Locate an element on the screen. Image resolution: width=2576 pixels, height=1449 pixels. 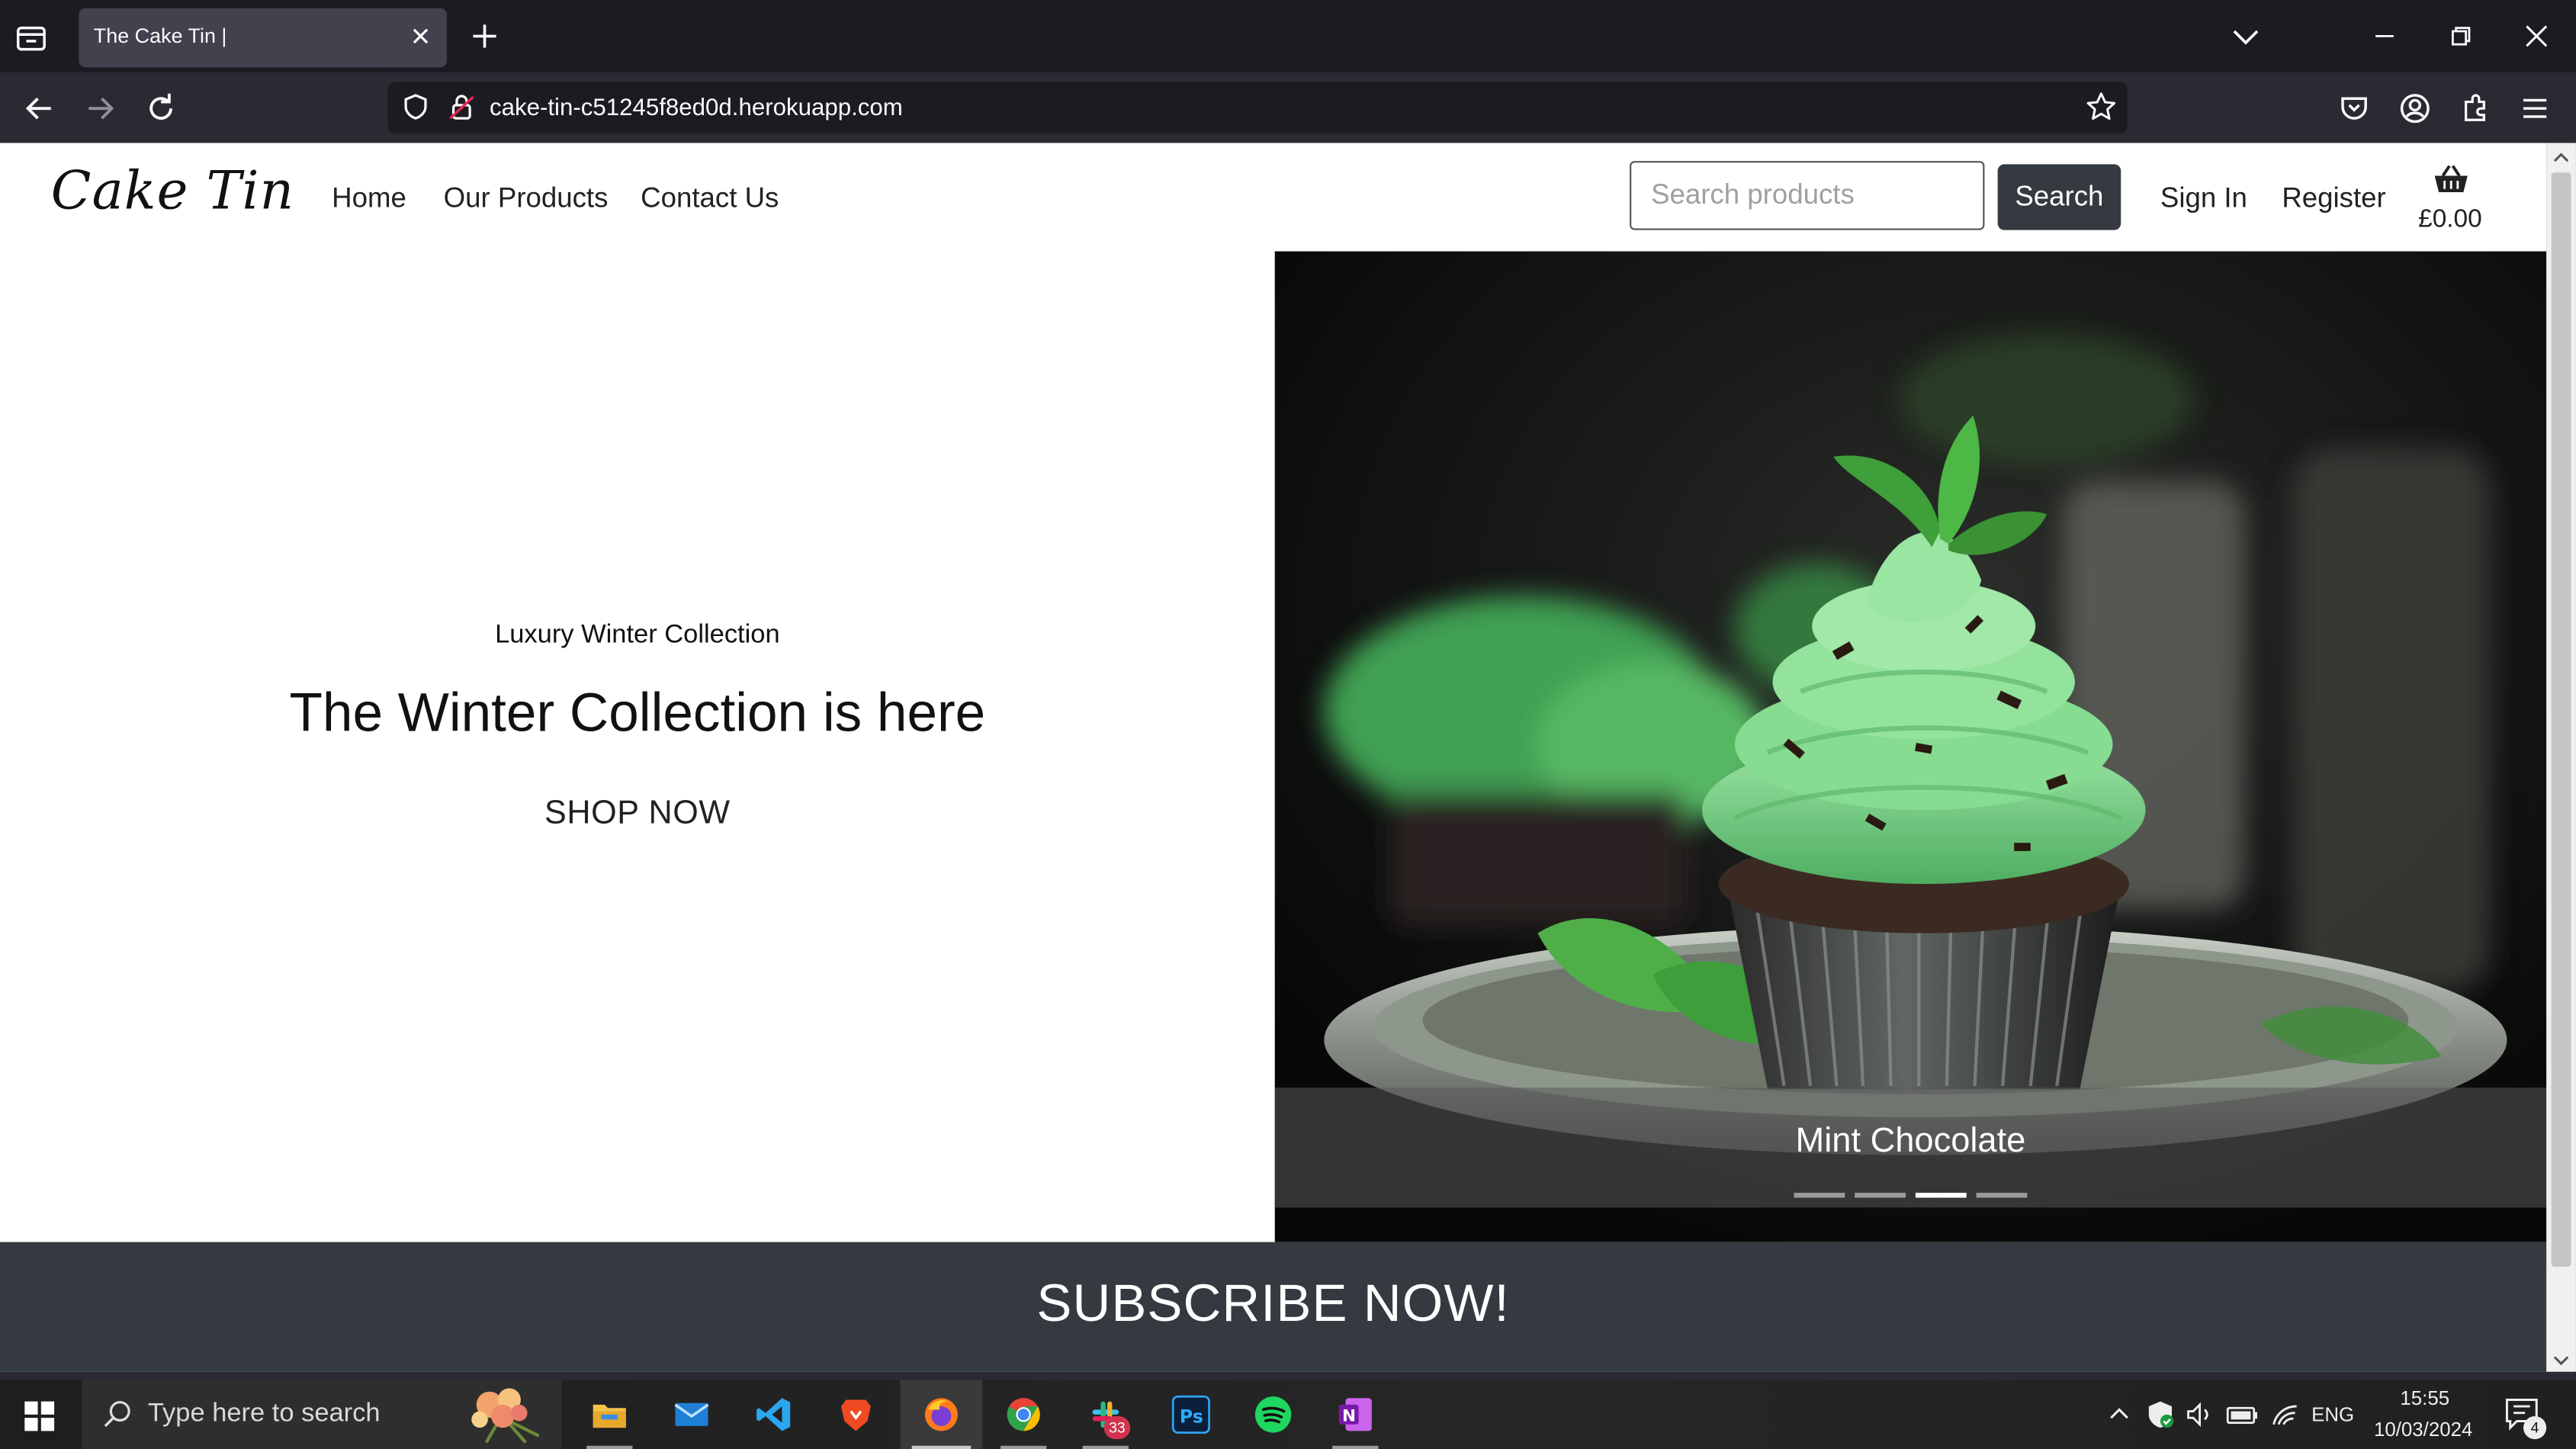
taskbar-slack: 33 is located at coordinates (1106, 1414).